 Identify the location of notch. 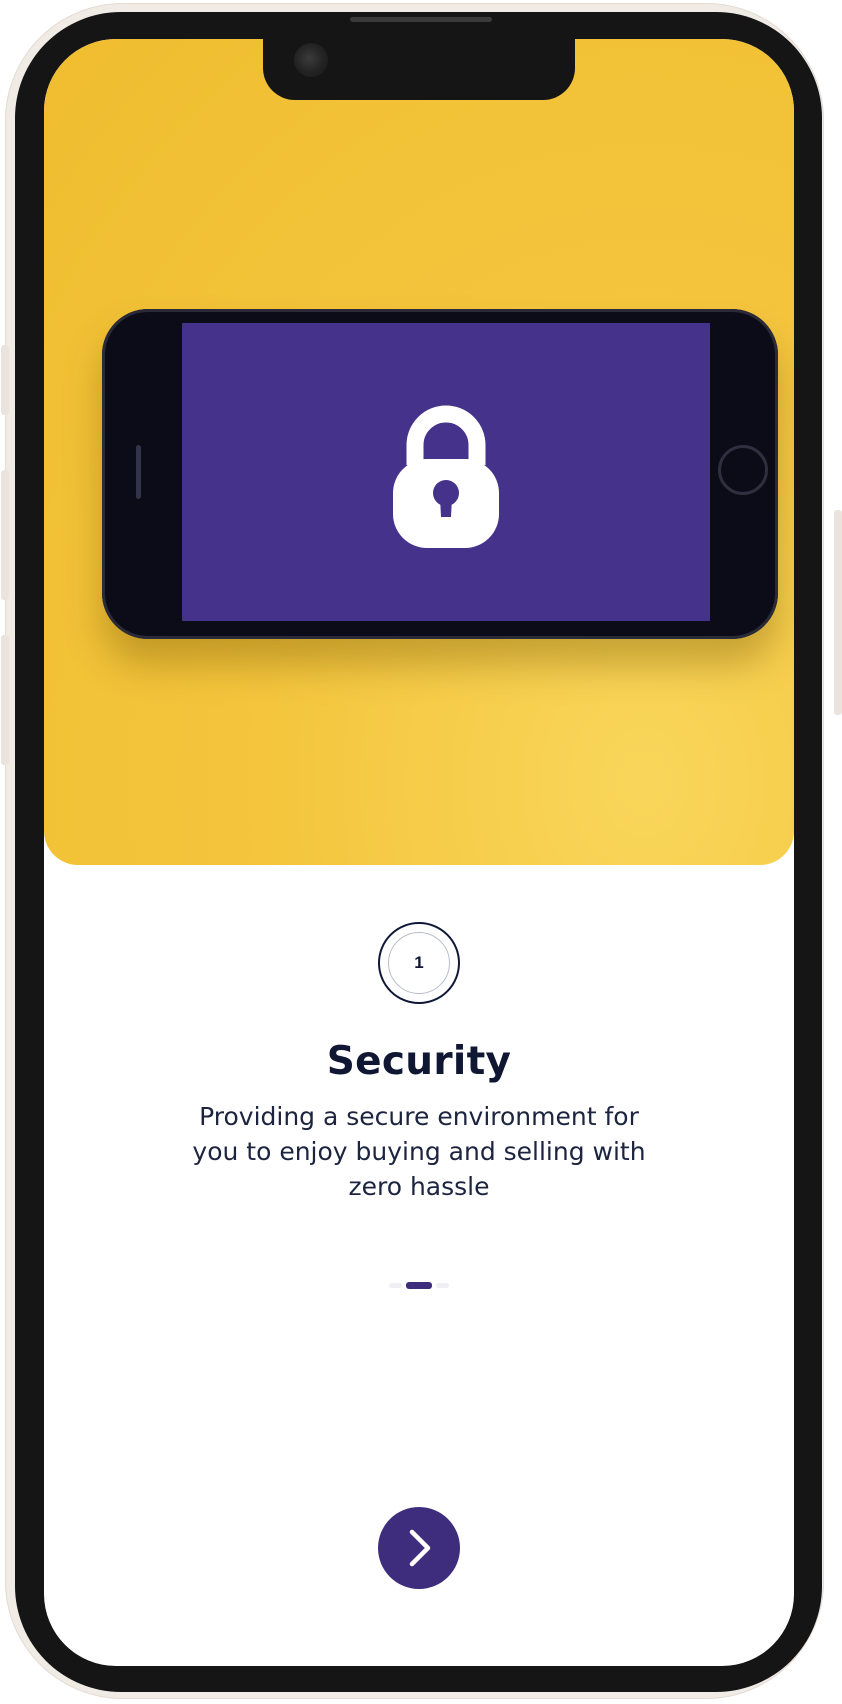
(419, 69).